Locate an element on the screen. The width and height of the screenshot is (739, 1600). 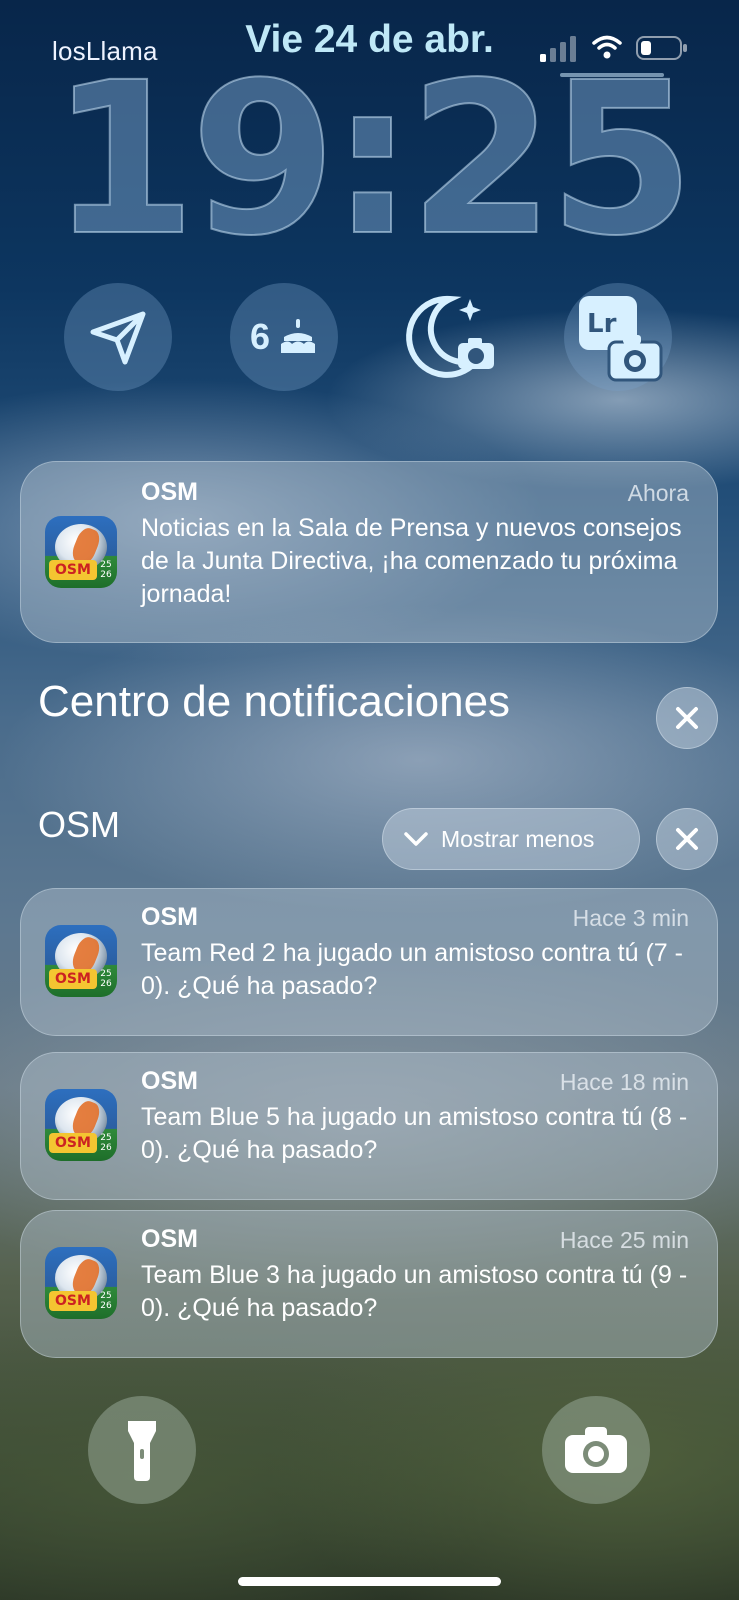
show-less-label: Mostrar menos is located at coordinates (518, 838).